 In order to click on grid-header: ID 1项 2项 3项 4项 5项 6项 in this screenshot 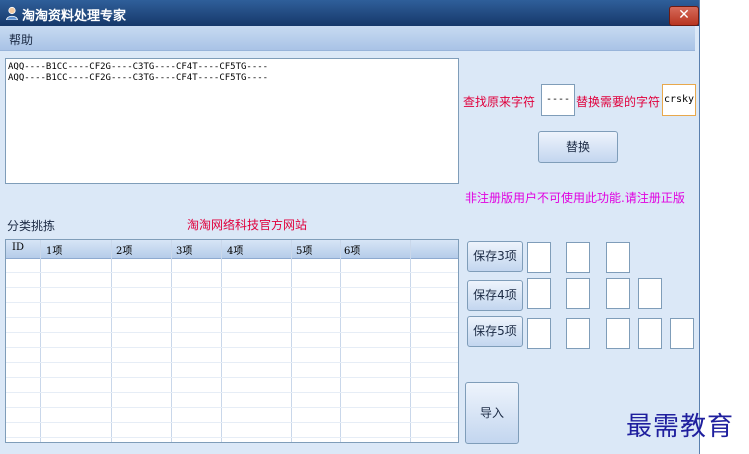, I will do `click(232, 249)`.